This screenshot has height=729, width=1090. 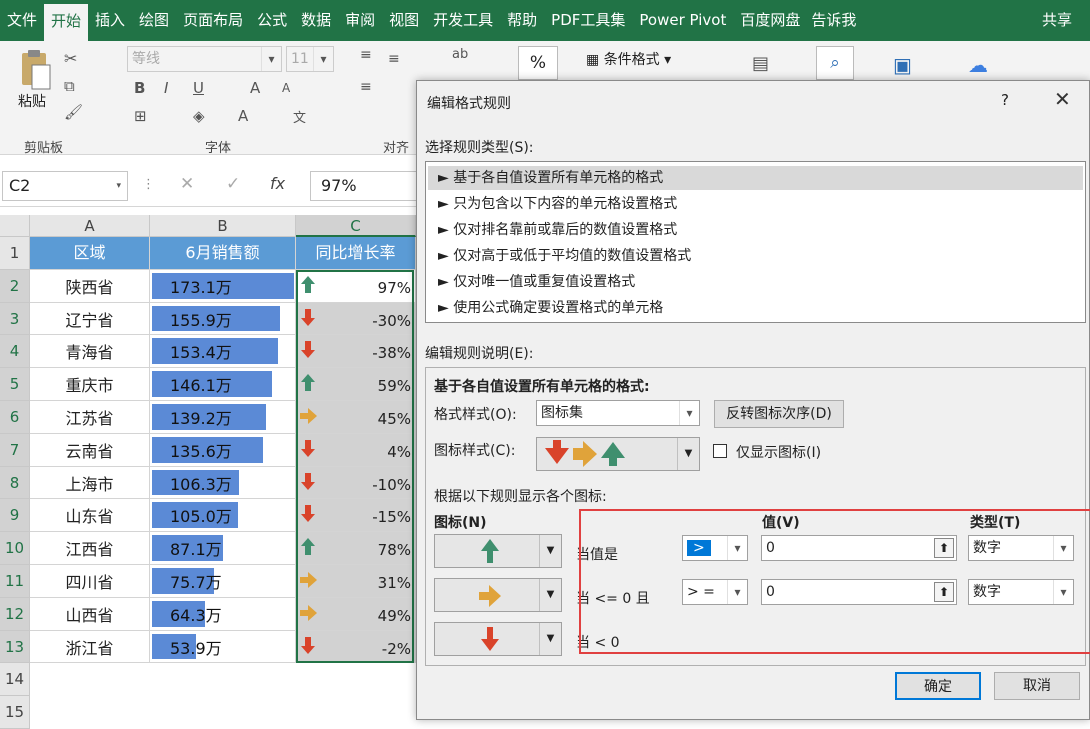 I want to click on region-cell: 重庆市, so click(x=90, y=384).